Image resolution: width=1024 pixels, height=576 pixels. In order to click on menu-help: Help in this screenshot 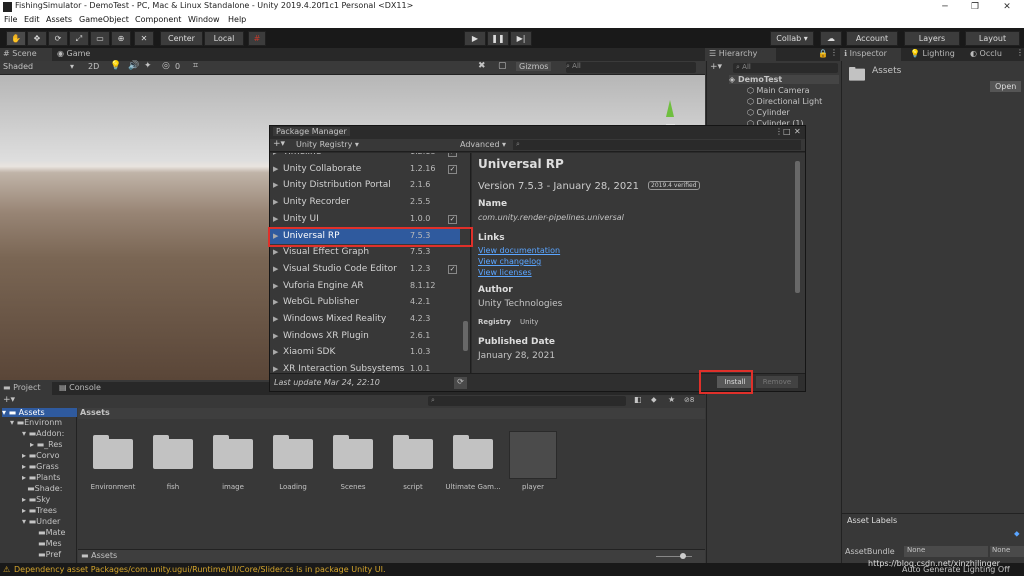, I will do `click(237, 19)`.